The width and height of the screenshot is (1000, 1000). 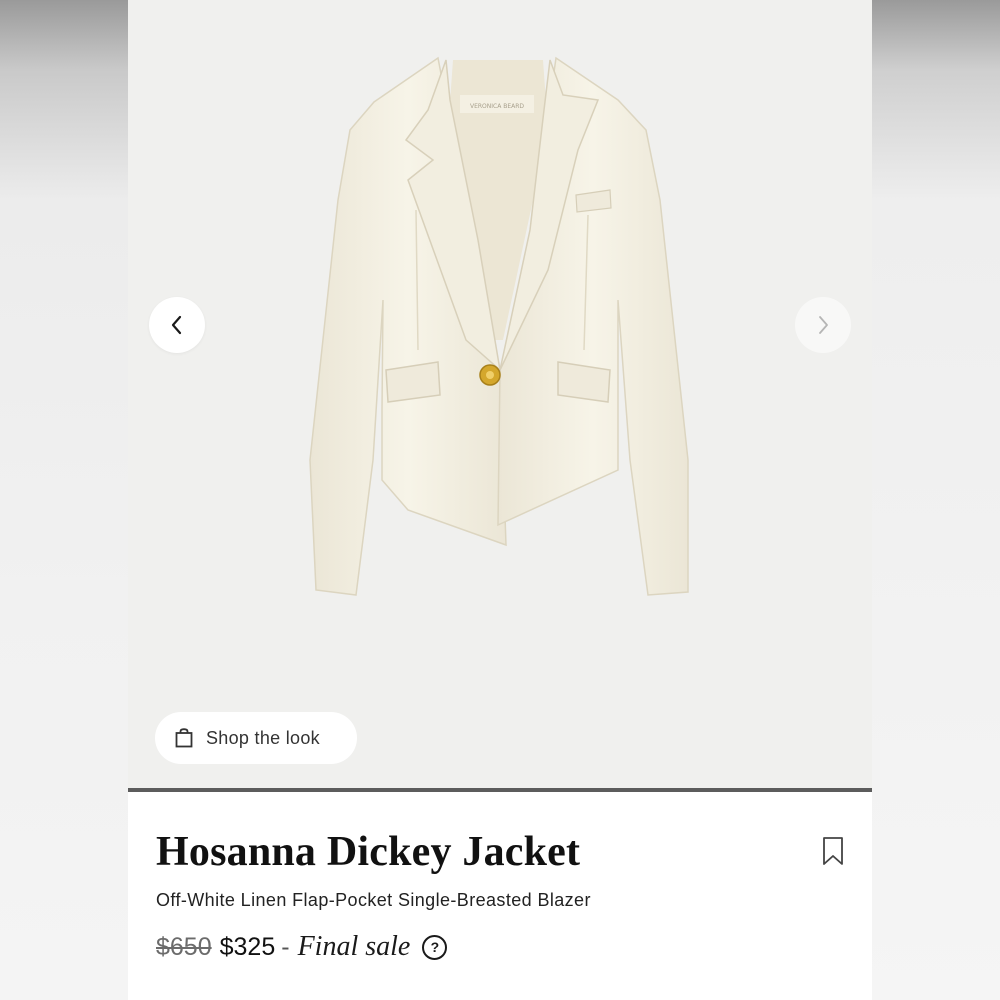 What do you see at coordinates (354, 946) in the screenshot?
I see `final-sale-label: Final sale` at bounding box center [354, 946].